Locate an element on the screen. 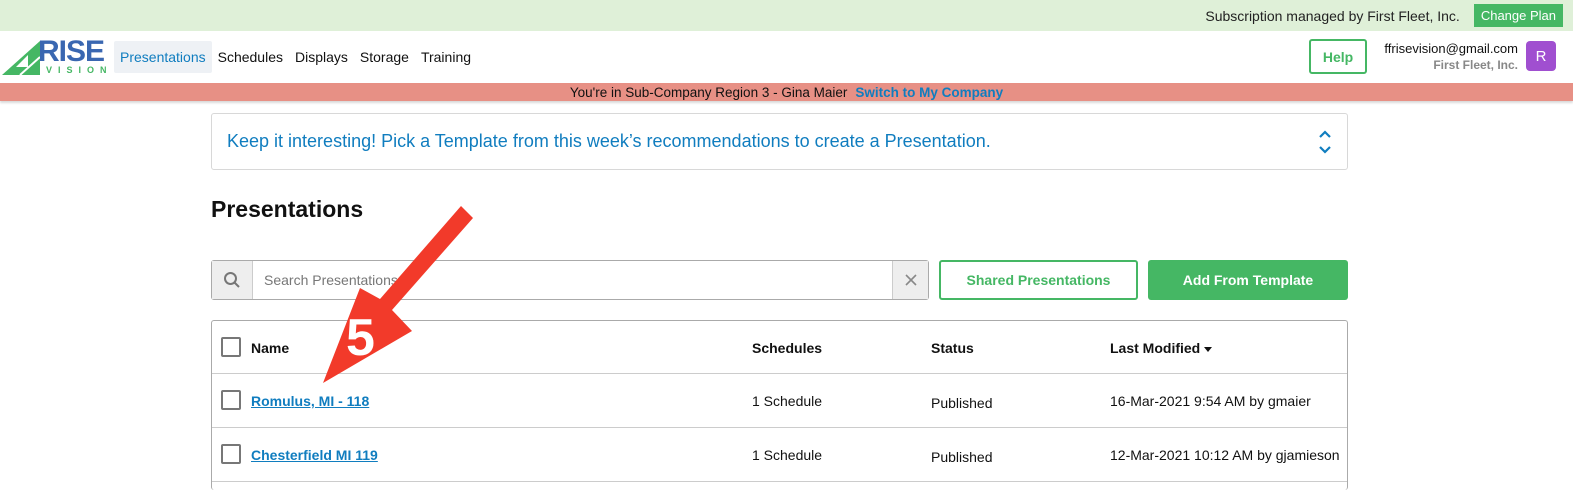  header-last-modified: Last Modified is located at coordinates (1161, 348).